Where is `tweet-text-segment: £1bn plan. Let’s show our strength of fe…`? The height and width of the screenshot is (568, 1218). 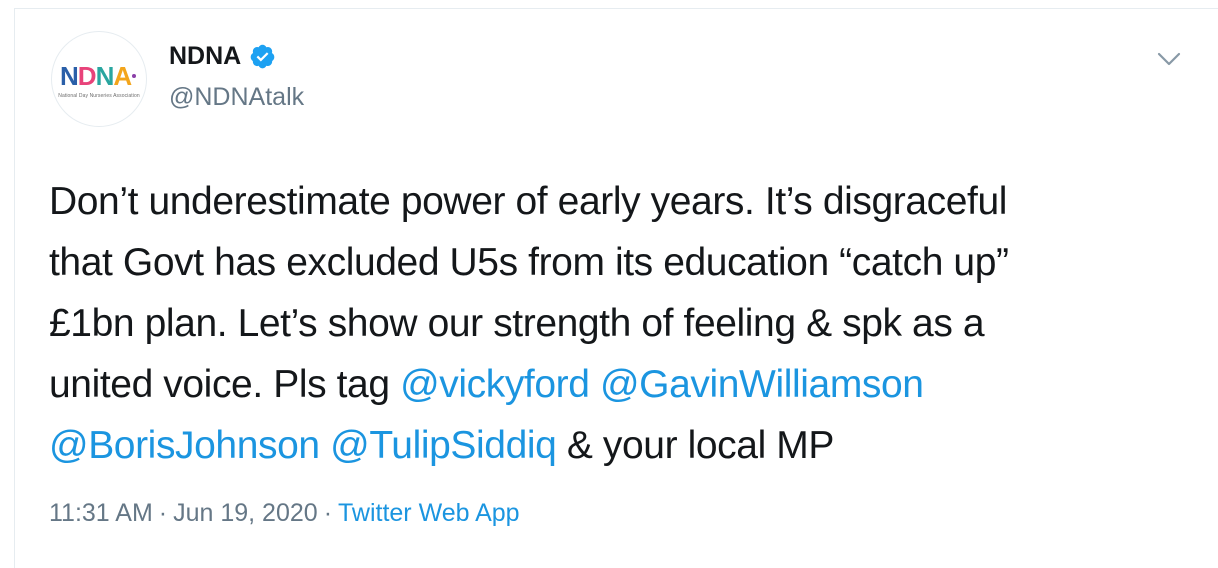 tweet-text-segment: £1bn plan. Let’s show our strength of fe… is located at coordinates (517, 323).